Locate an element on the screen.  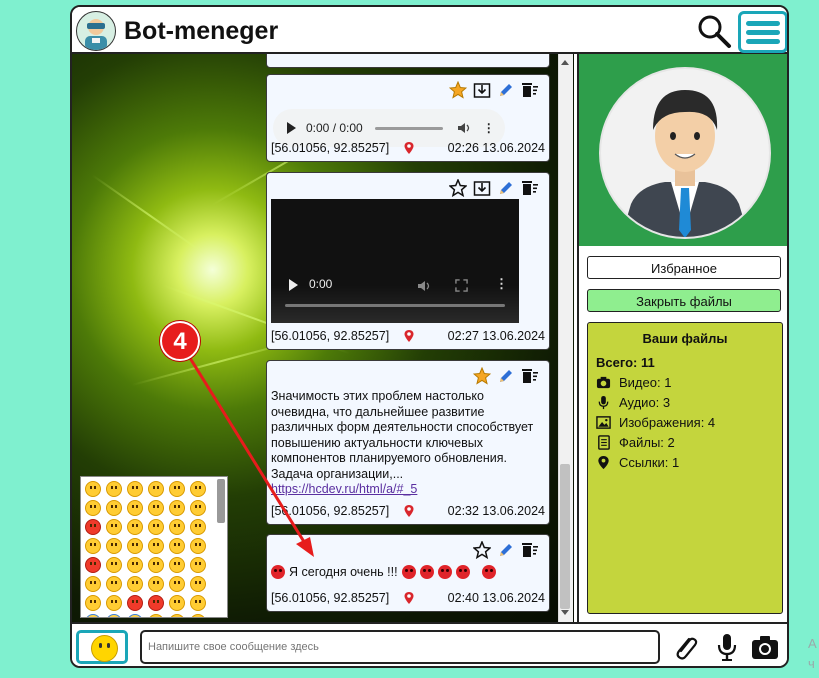
message-time: 02:27 13.06.2024 is located at coordinates (496, 336).